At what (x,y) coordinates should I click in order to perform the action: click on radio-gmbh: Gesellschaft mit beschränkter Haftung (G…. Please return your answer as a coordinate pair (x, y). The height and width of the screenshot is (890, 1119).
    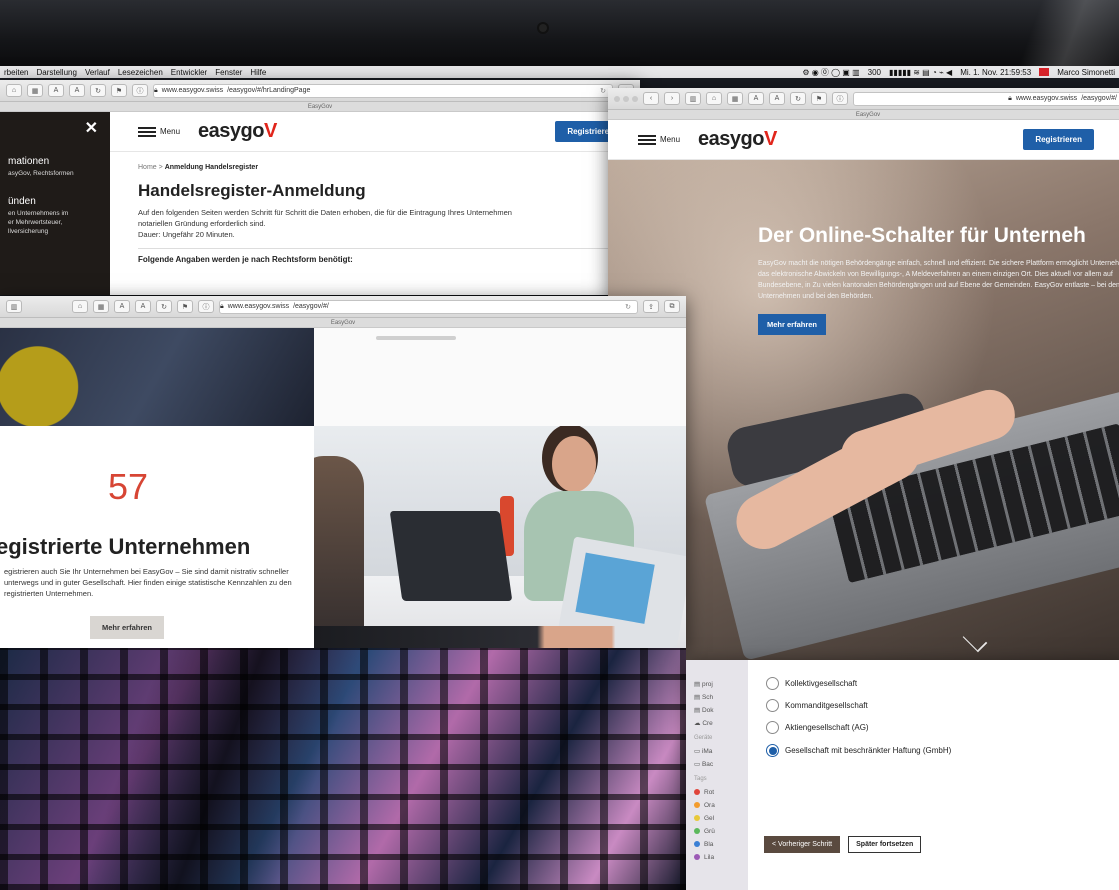
    Looking at the image, I should click on (858, 750).